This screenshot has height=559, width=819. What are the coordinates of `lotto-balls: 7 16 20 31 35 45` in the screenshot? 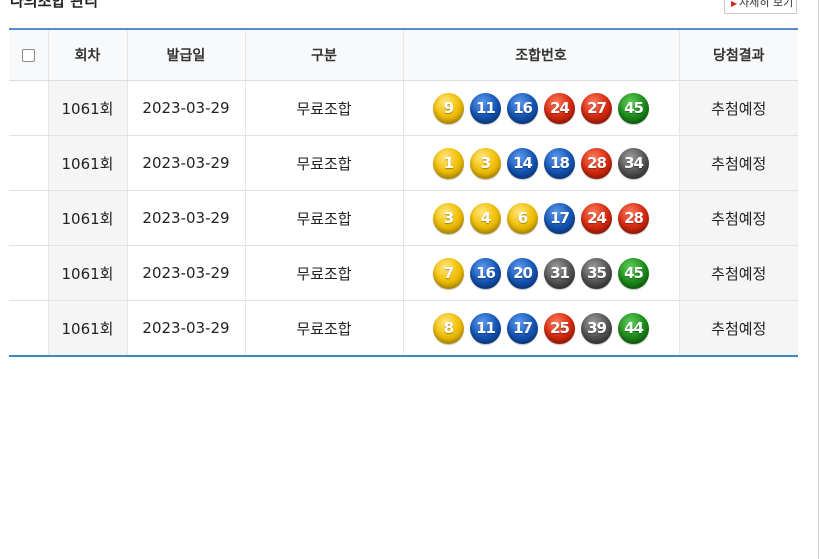 It's located at (541, 273).